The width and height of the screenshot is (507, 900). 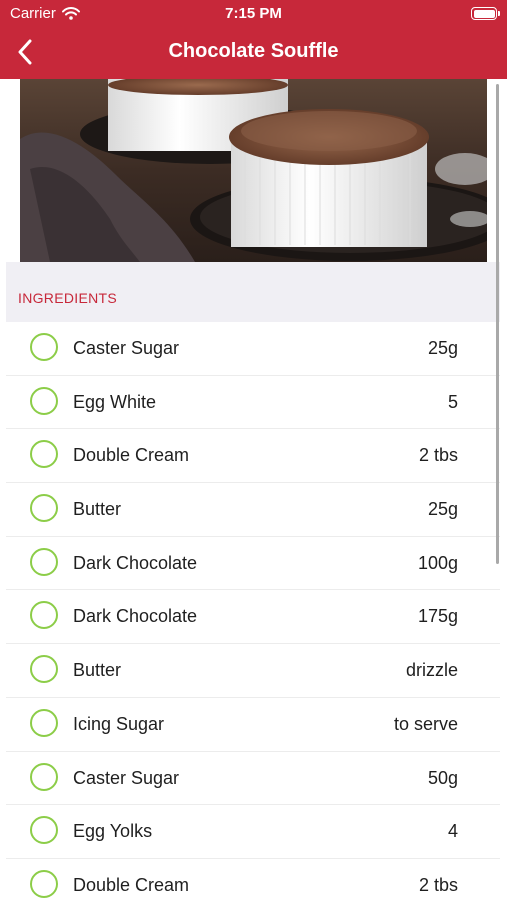 I want to click on list-item: Butter drizzle, so click(x=253, y=671).